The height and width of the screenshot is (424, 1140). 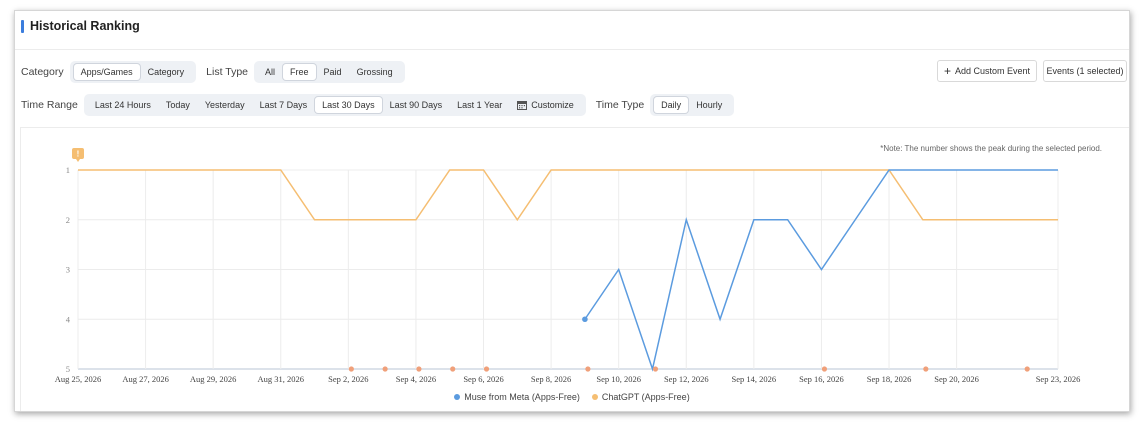 What do you see at coordinates (348, 379) in the screenshot?
I see `x-tick-label: Sep 2, 2026` at bounding box center [348, 379].